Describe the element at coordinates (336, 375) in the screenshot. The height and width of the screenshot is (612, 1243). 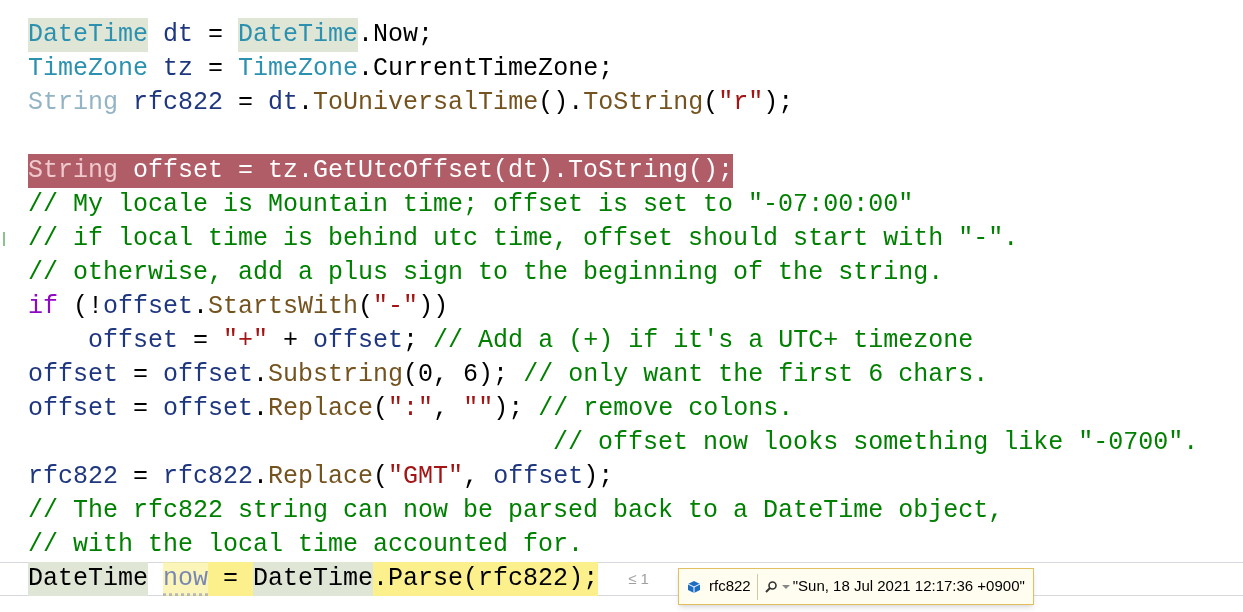
I see `method-name: Substring` at that location.